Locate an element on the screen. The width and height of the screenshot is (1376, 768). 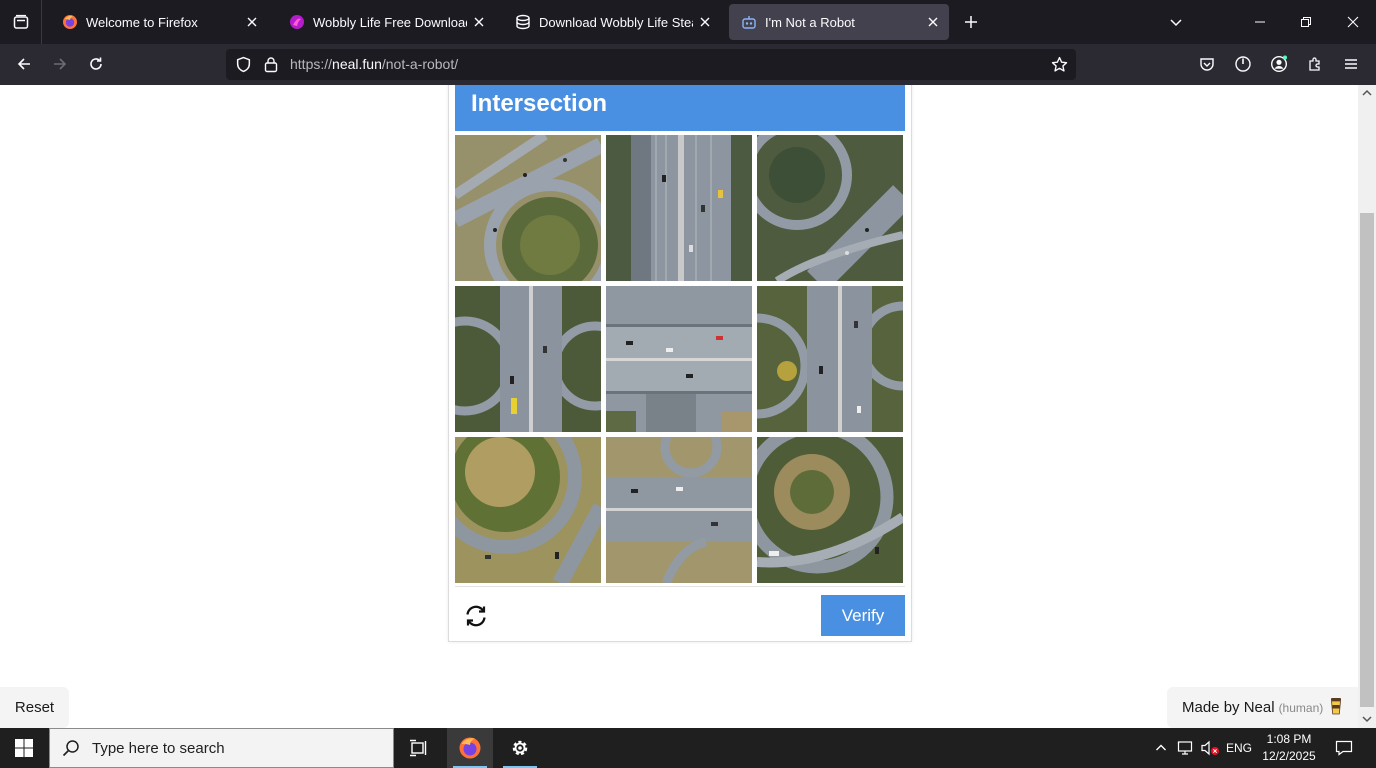
arrow-left-icon is located at coordinates (23, 64).